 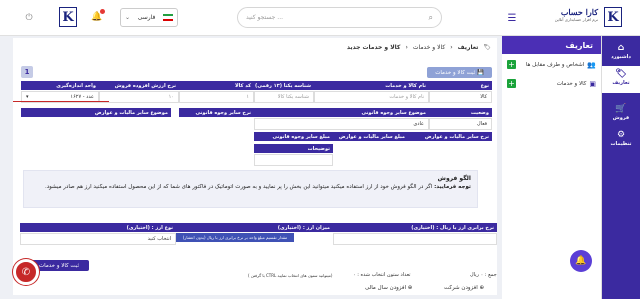 I want to click on nav-definitions: 🏷 تعاریف, so click(x=621, y=79).